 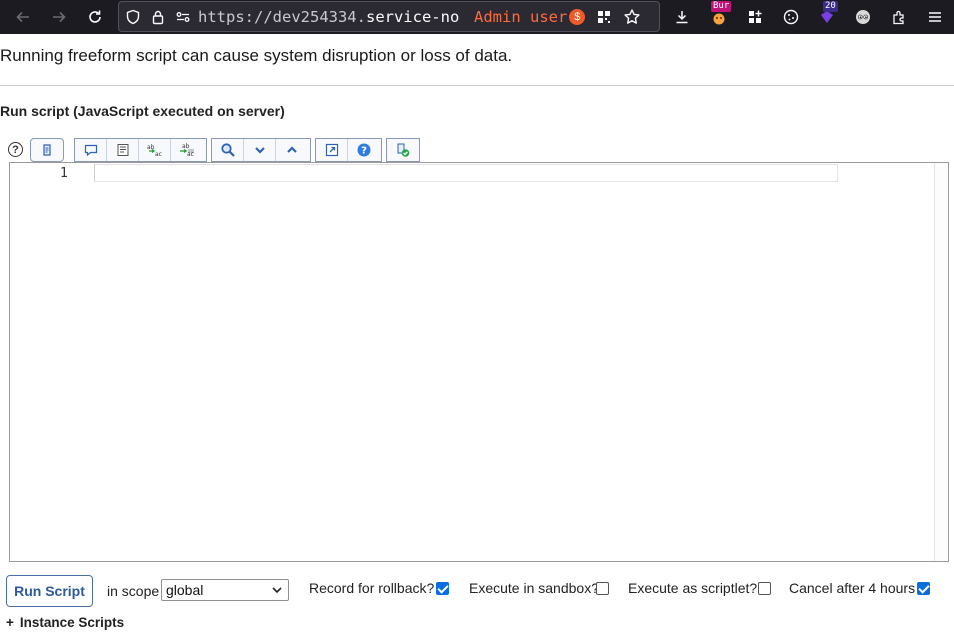 I want to click on download-icon, so click(x=682, y=17).